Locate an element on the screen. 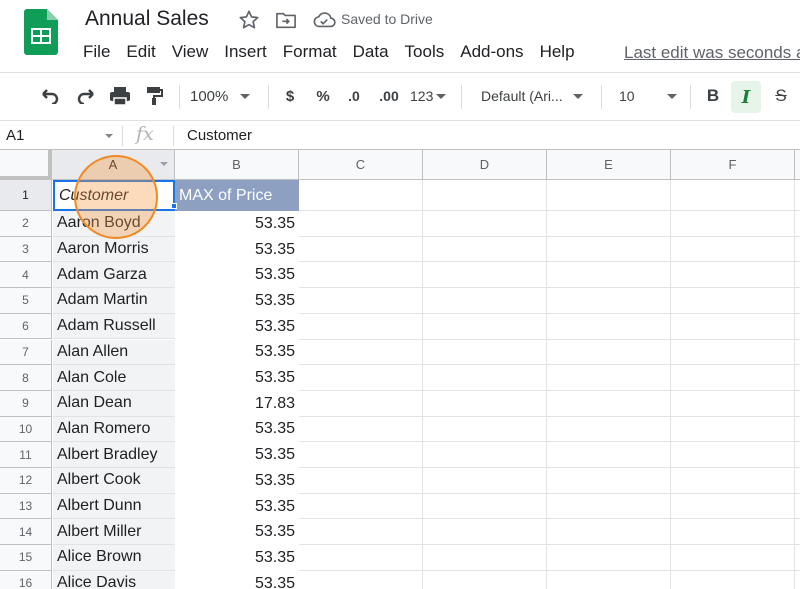 This screenshot has height=589, width=800. increase-decimal-button: .00 is located at coordinates (389, 96).